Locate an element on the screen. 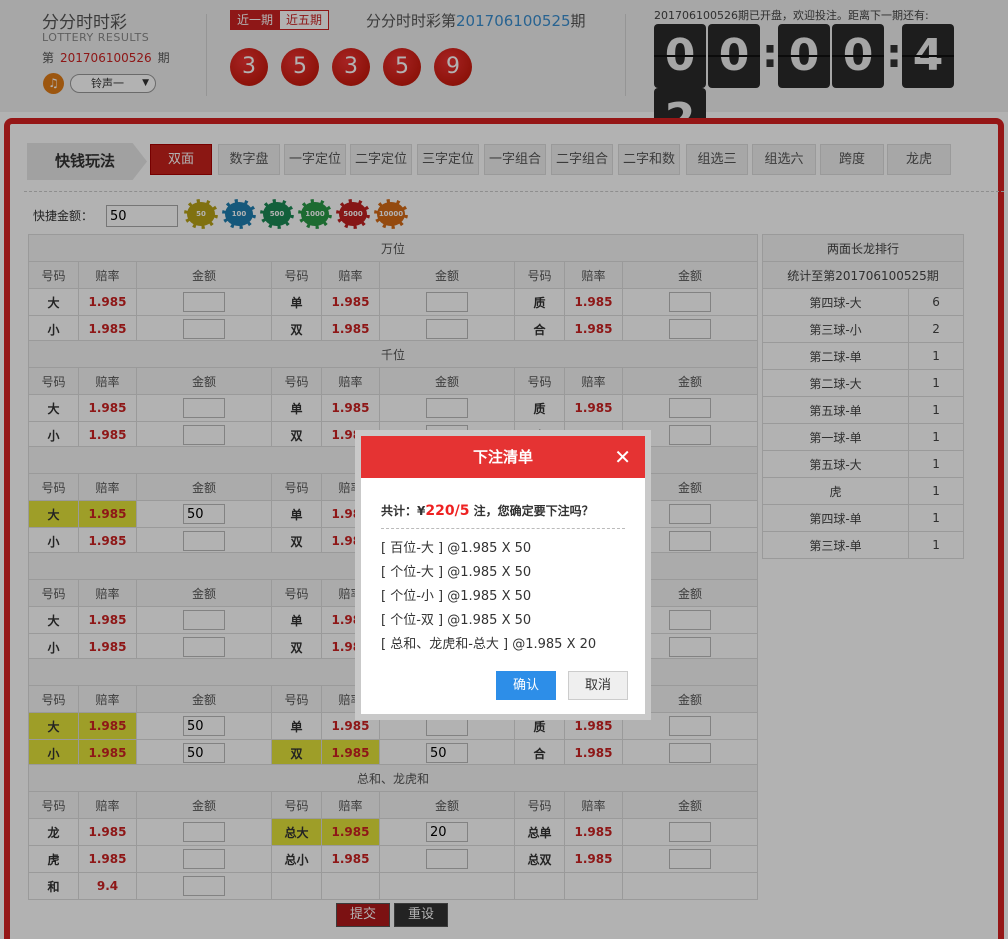  list-item: [ 个位-双 ] @1.985 X 50 is located at coordinates (456, 620).